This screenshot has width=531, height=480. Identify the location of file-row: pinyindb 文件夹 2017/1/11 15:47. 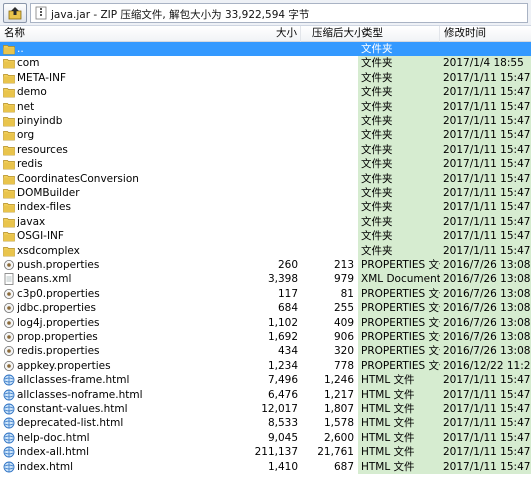
(265, 121).